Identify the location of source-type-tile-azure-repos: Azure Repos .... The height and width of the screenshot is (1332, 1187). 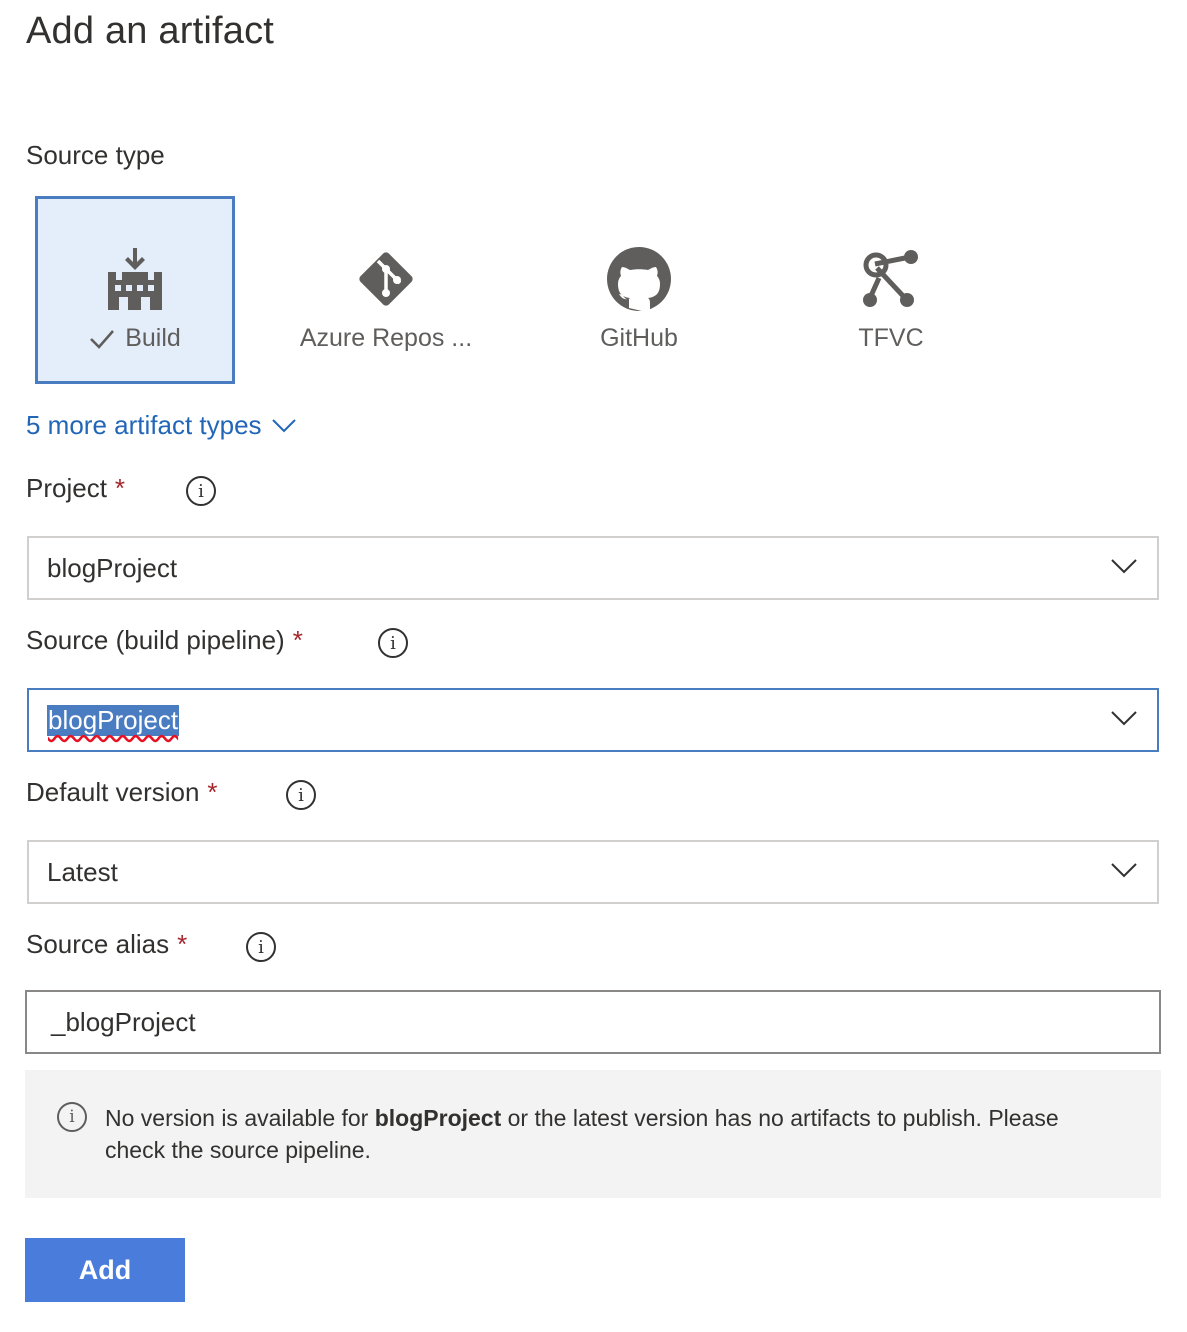
(386, 290).